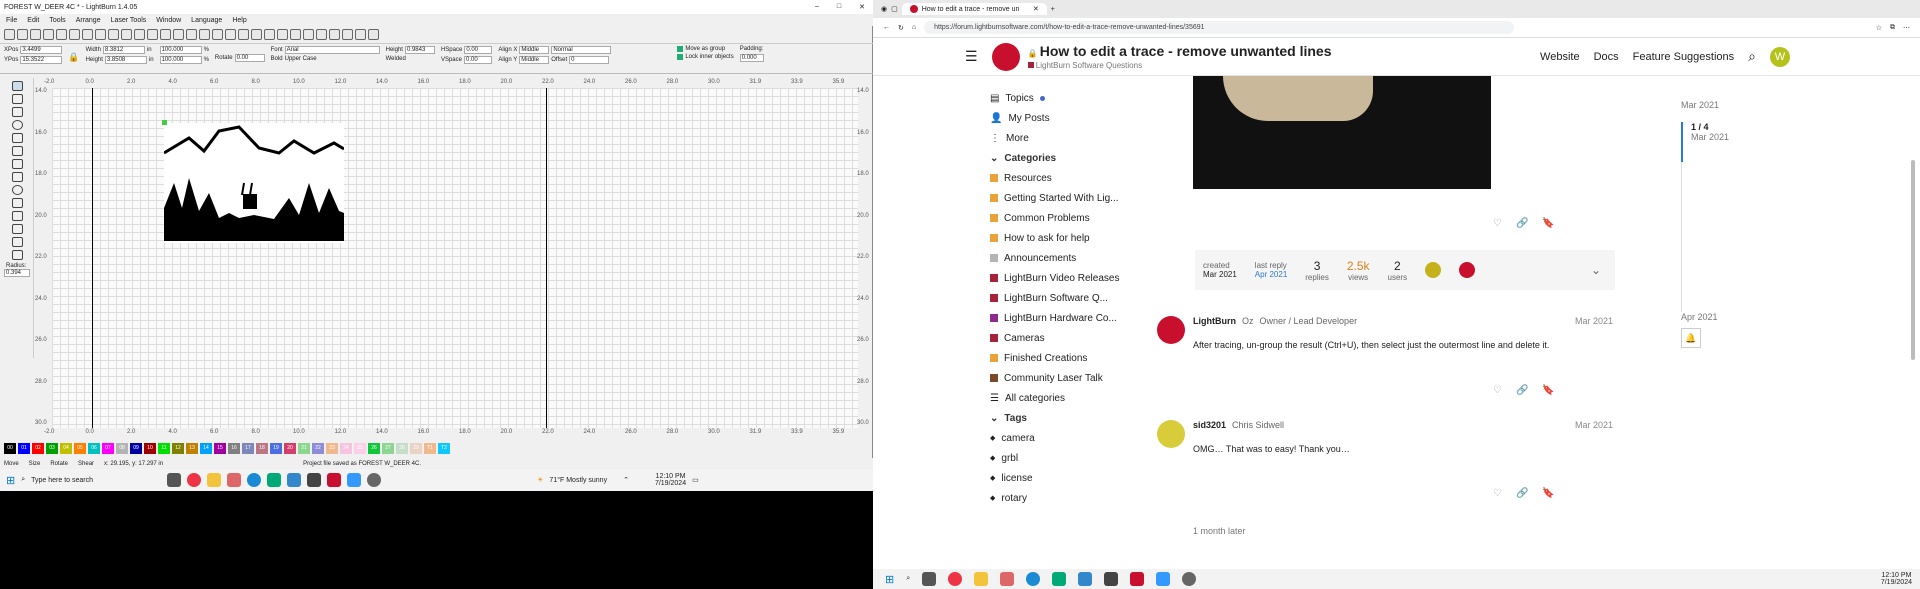  What do you see at coordinates (17, 273) in the screenshot?
I see `radius-input: 0.394` at bounding box center [17, 273].